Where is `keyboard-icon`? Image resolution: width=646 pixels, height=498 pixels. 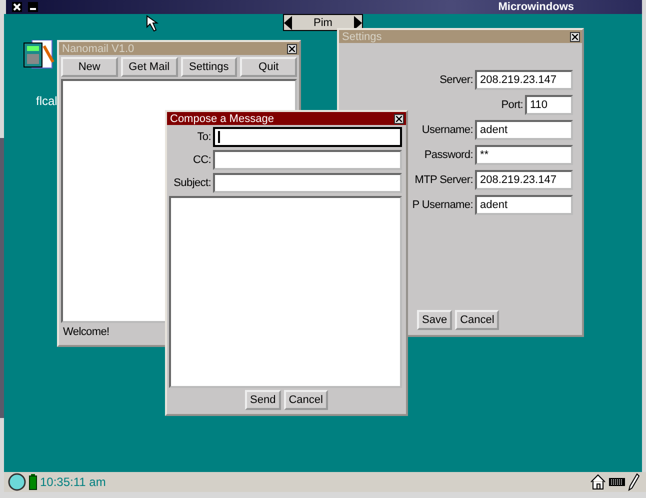 keyboard-icon is located at coordinates (617, 482).